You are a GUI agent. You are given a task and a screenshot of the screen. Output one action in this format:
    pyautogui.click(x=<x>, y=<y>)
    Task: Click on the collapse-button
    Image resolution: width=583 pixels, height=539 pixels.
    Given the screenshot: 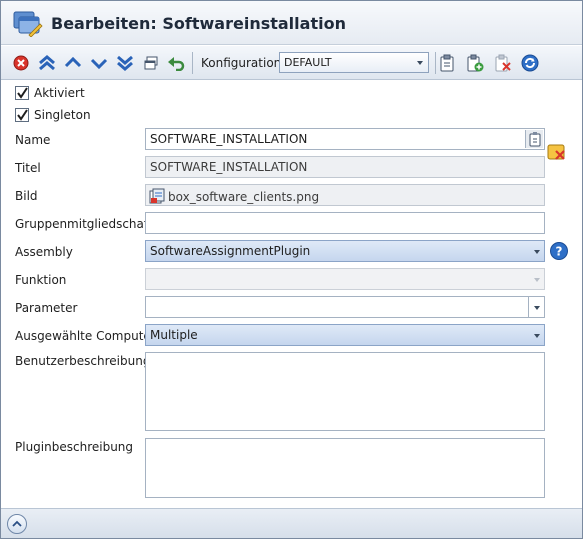 What is the action you would take?
    pyautogui.click(x=17, y=524)
    